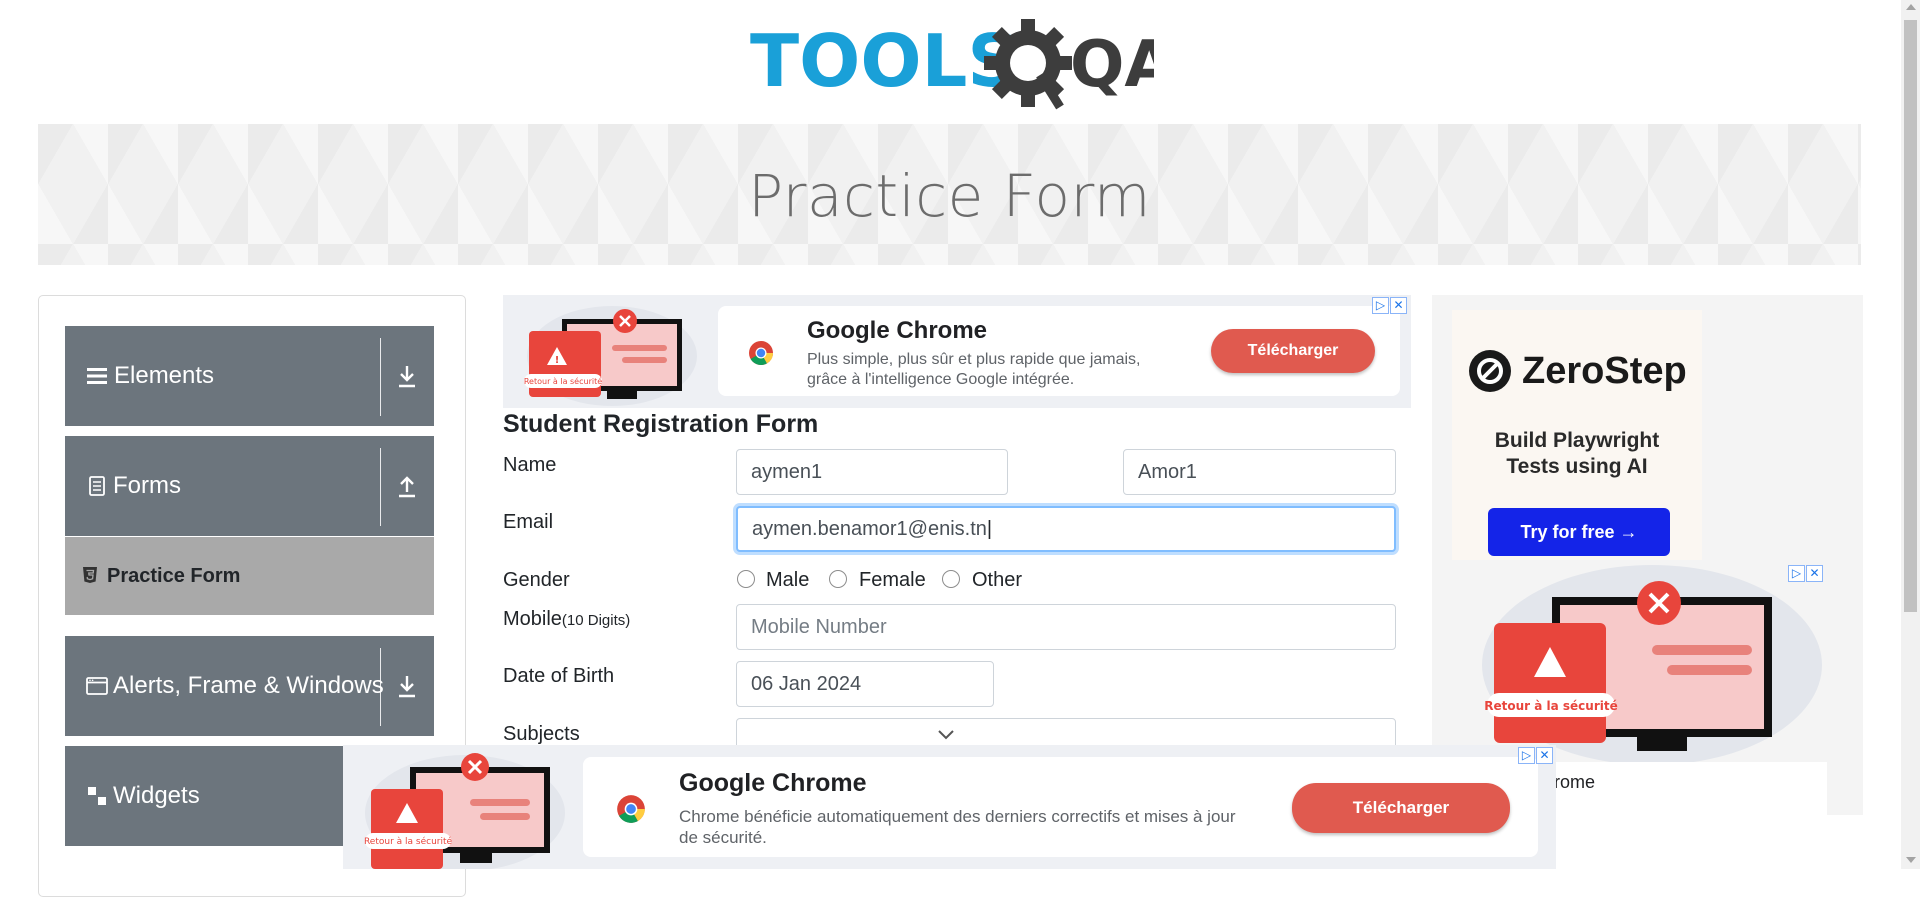 The image size is (1920, 897). What do you see at coordinates (528, 522) in the screenshot?
I see `email-label: Email` at bounding box center [528, 522].